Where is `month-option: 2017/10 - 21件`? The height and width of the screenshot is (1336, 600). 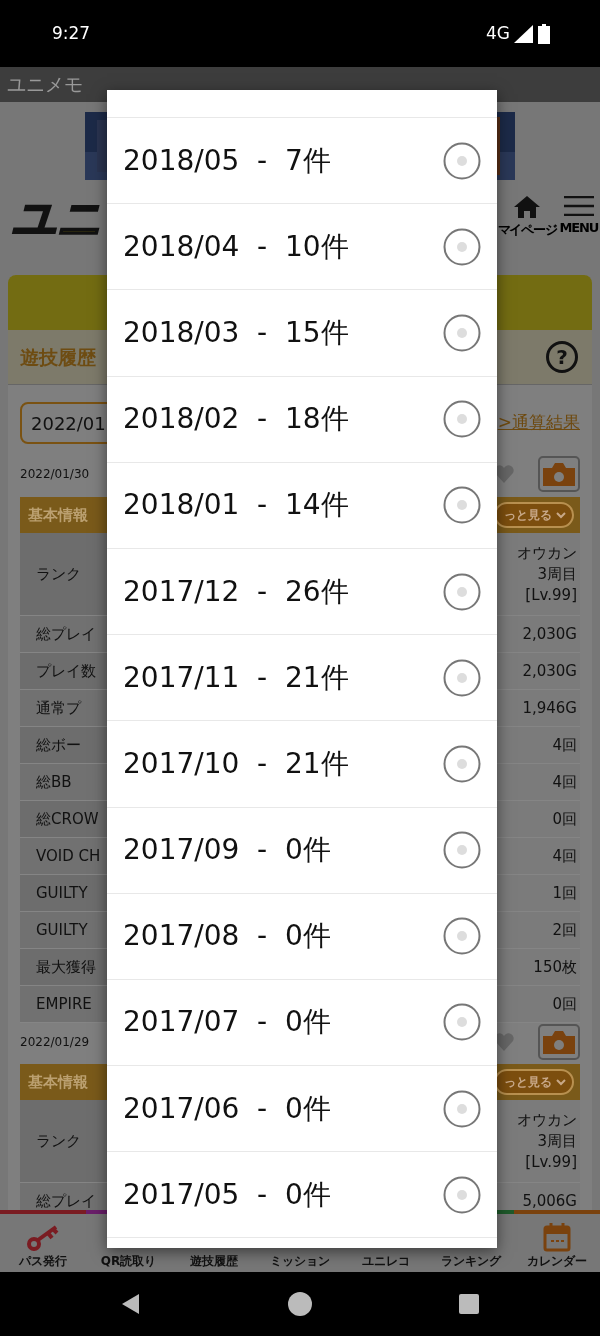 month-option: 2017/10 - 21件 is located at coordinates (302, 764).